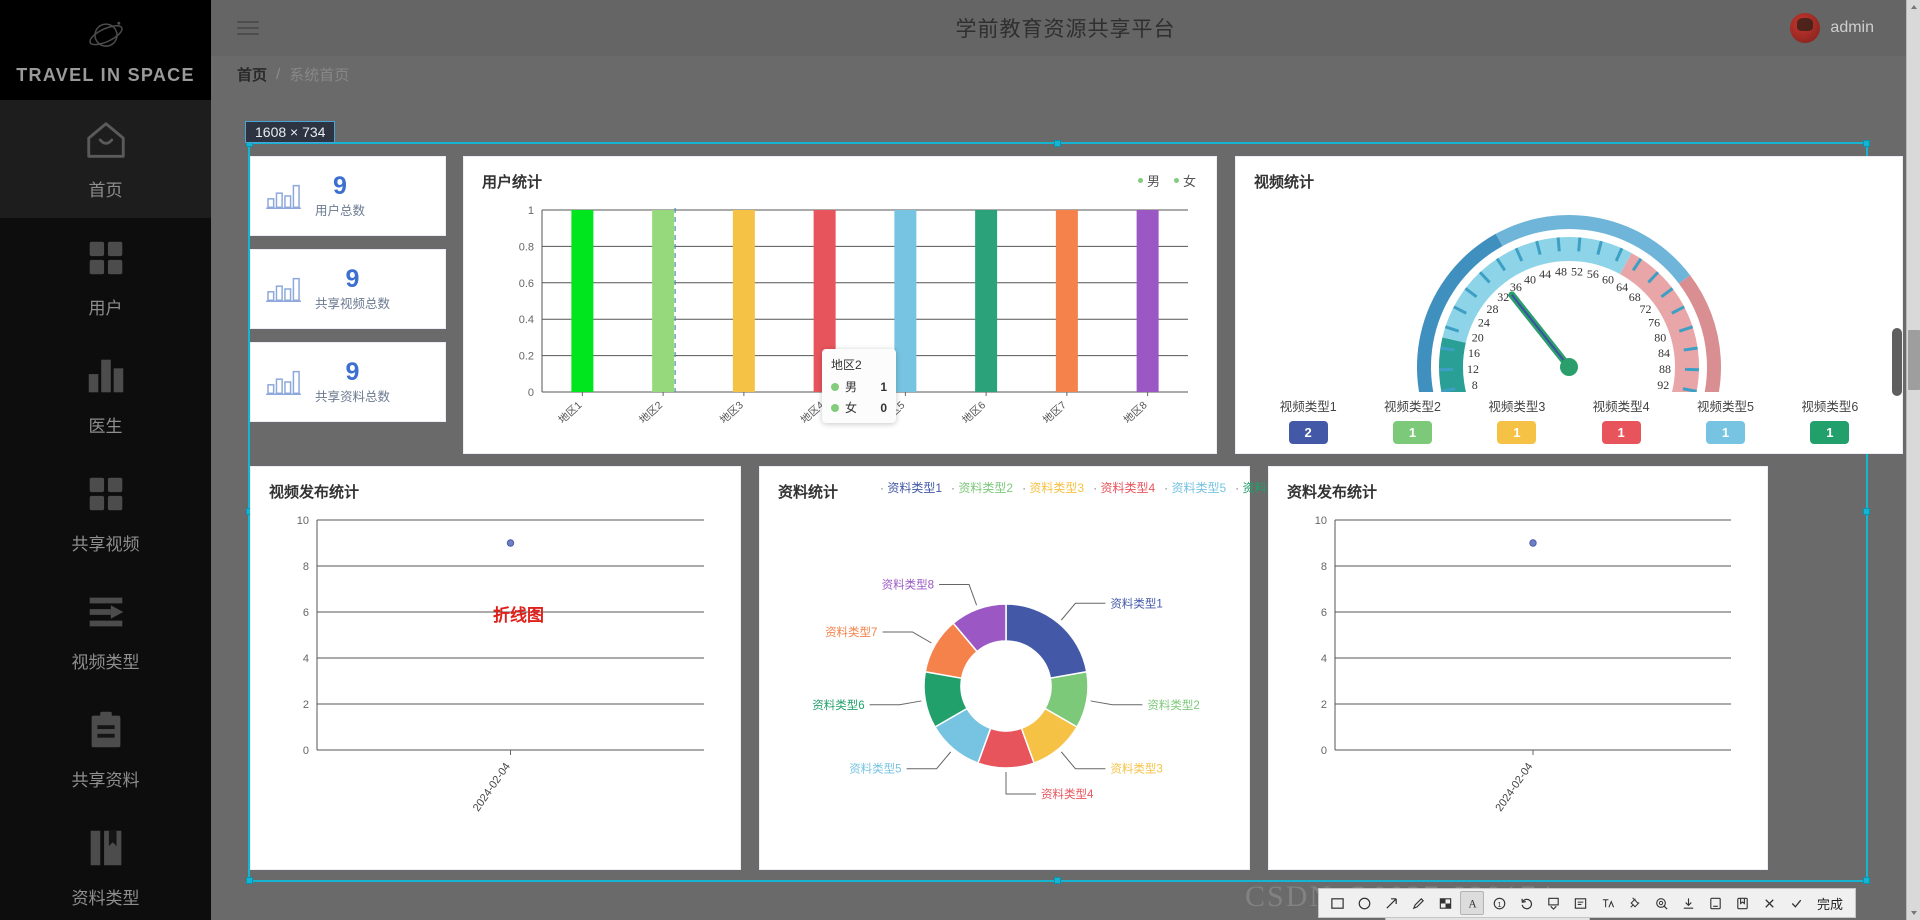 Image resolution: width=1920 pixels, height=920 pixels. I want to click on scroll-capture-icon, so click(1553, 903).